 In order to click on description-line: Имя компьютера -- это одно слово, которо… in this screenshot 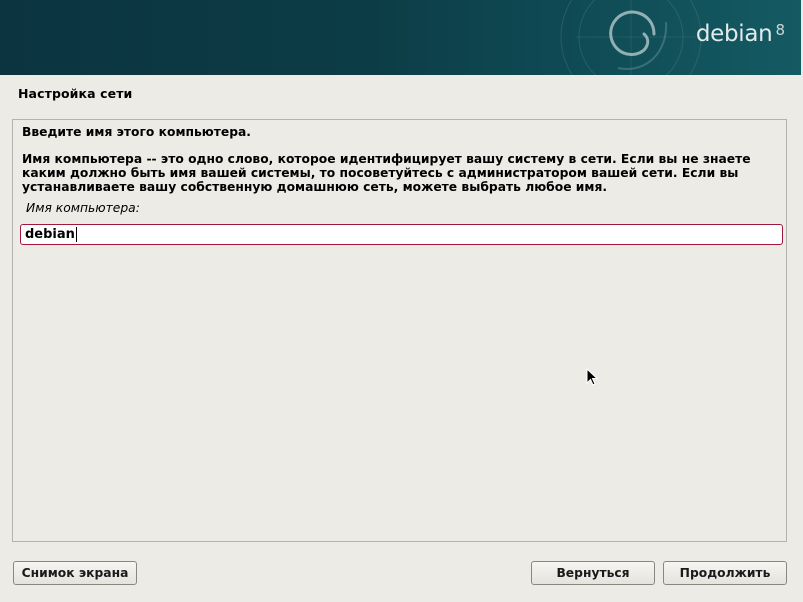, I will do `click(386, 159)`.